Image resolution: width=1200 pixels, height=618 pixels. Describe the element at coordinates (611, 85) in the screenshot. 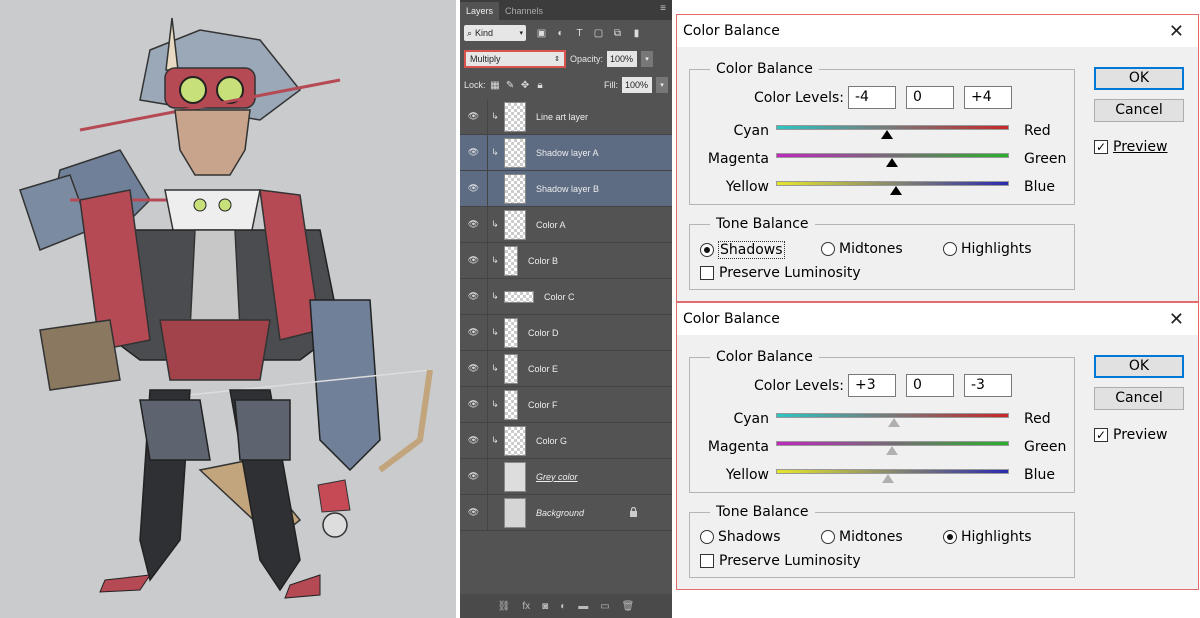

I see `fill-label: Fill:` at that location.